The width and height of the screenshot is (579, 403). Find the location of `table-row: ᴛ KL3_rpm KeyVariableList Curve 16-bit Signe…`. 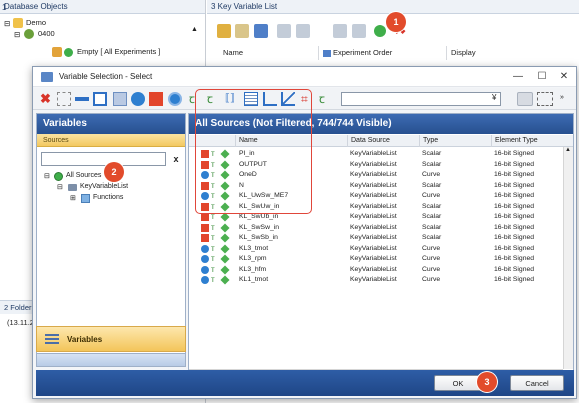

table-row: ᴛ KL3_rpm KeyVariableList Curve 16-bit Signe… is located at coordinates (376, 259).